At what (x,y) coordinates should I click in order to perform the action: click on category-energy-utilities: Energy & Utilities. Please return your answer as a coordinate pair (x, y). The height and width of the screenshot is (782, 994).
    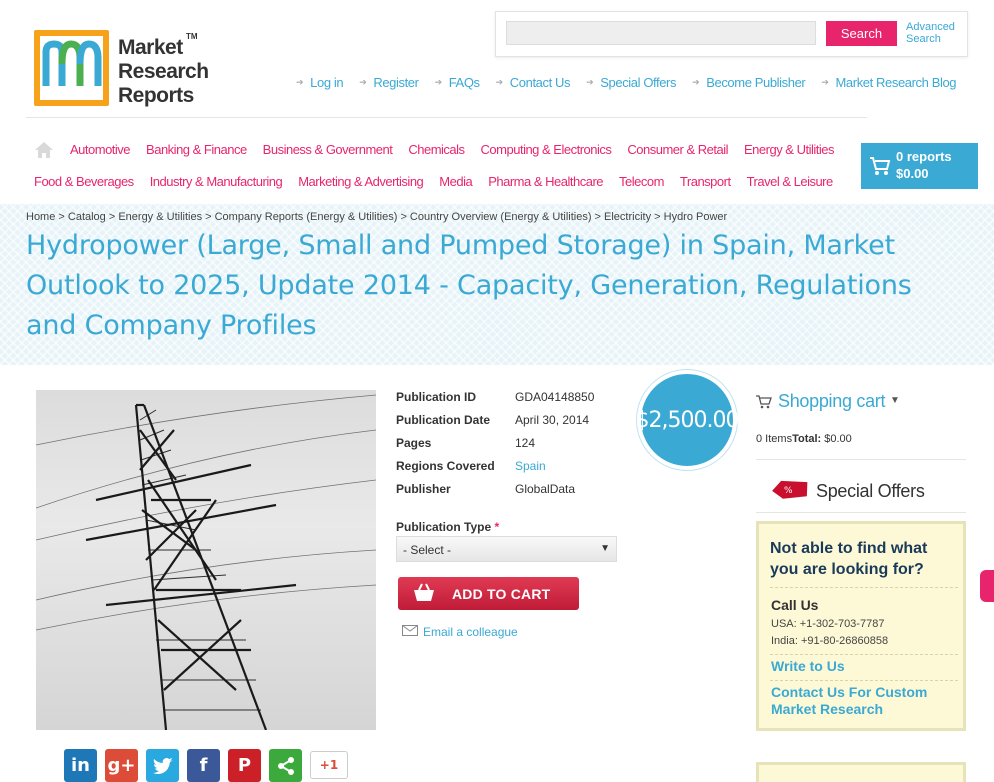
    Looking at the image, I should click on (789, 149).